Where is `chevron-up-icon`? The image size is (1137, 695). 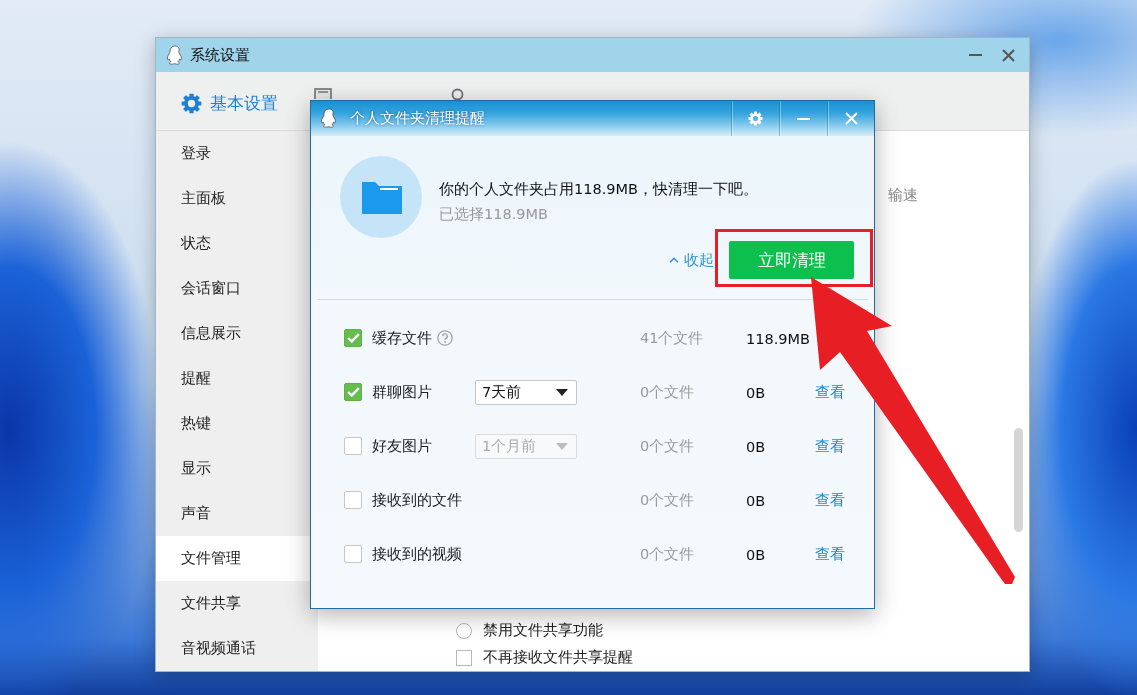 chevron-up-icon is located at coordinates (674, 260).